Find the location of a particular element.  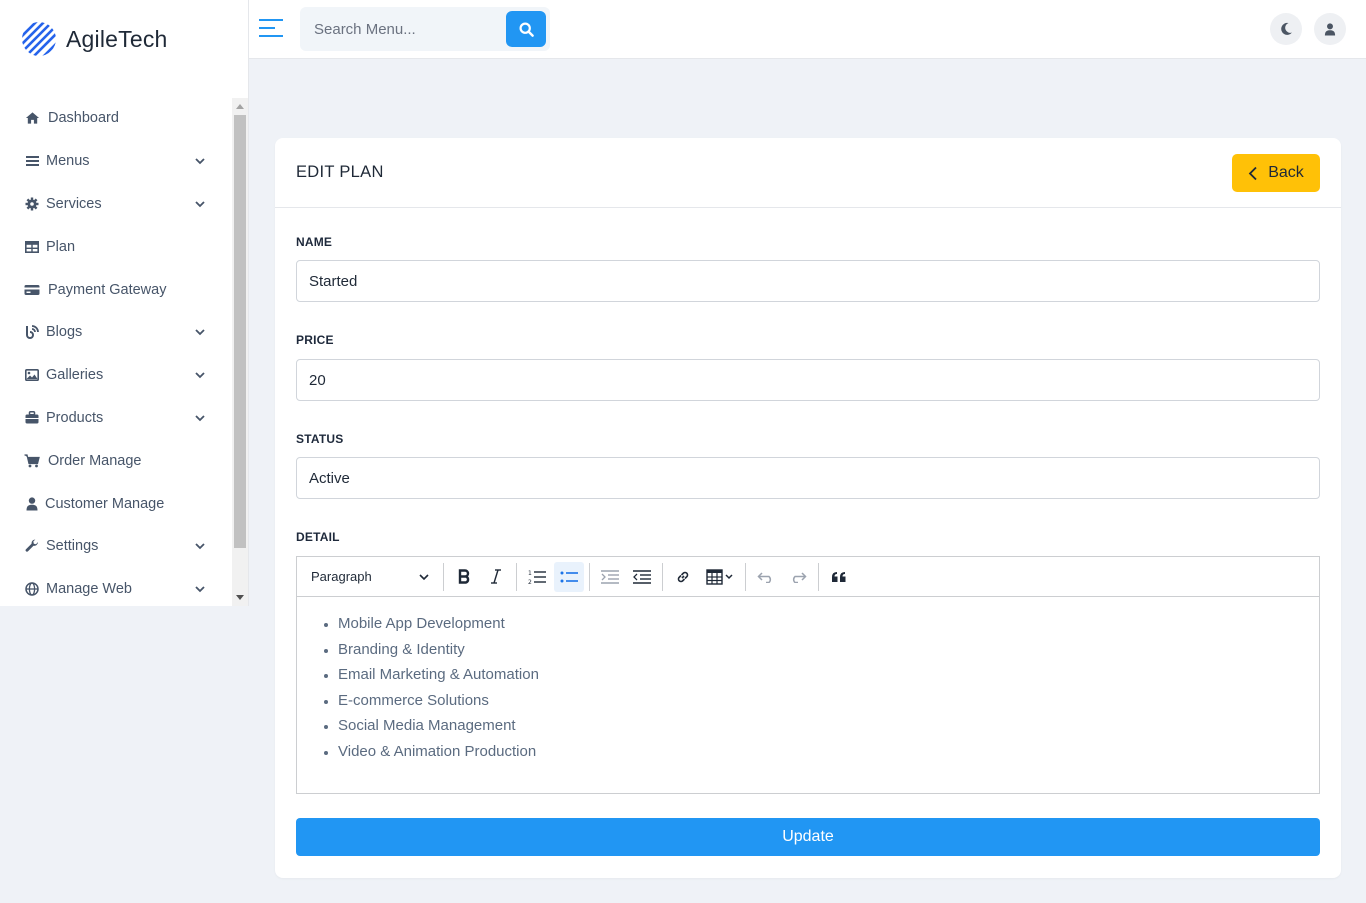

link-icon is located at coordinates (683, 576).